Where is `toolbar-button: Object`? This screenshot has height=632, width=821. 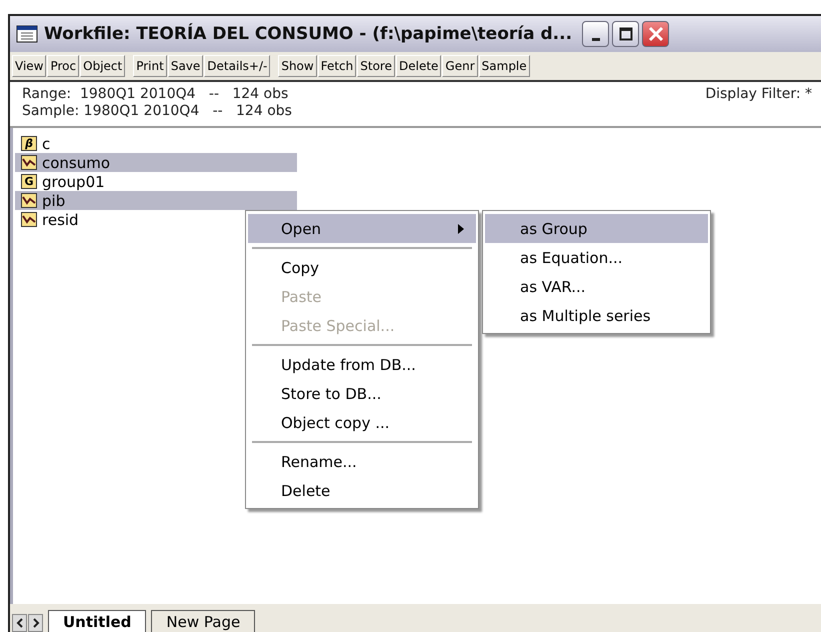
toolbar-button: Object is located at coordinates (103, 66).